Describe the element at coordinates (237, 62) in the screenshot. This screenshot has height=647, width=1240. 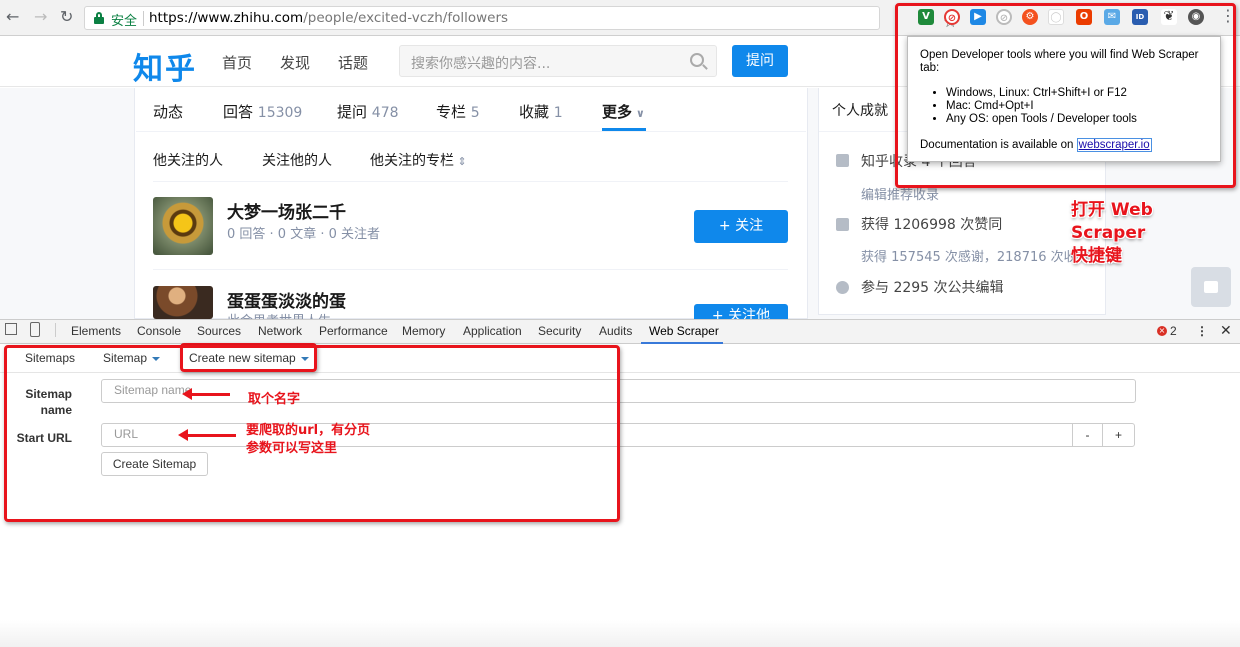
I see `nav-home: 首页` at that location.